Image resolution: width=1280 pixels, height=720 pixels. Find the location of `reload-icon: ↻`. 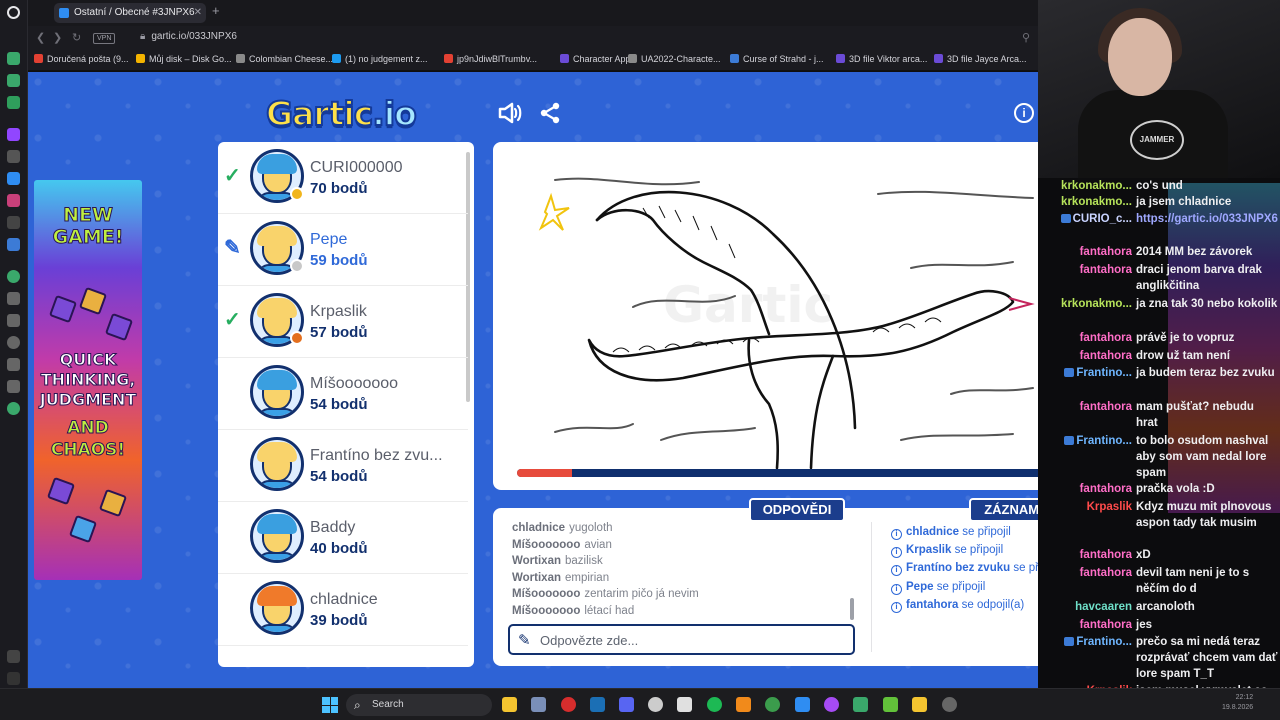

reload-icon: ↻ is located at coordinates (76, 37).